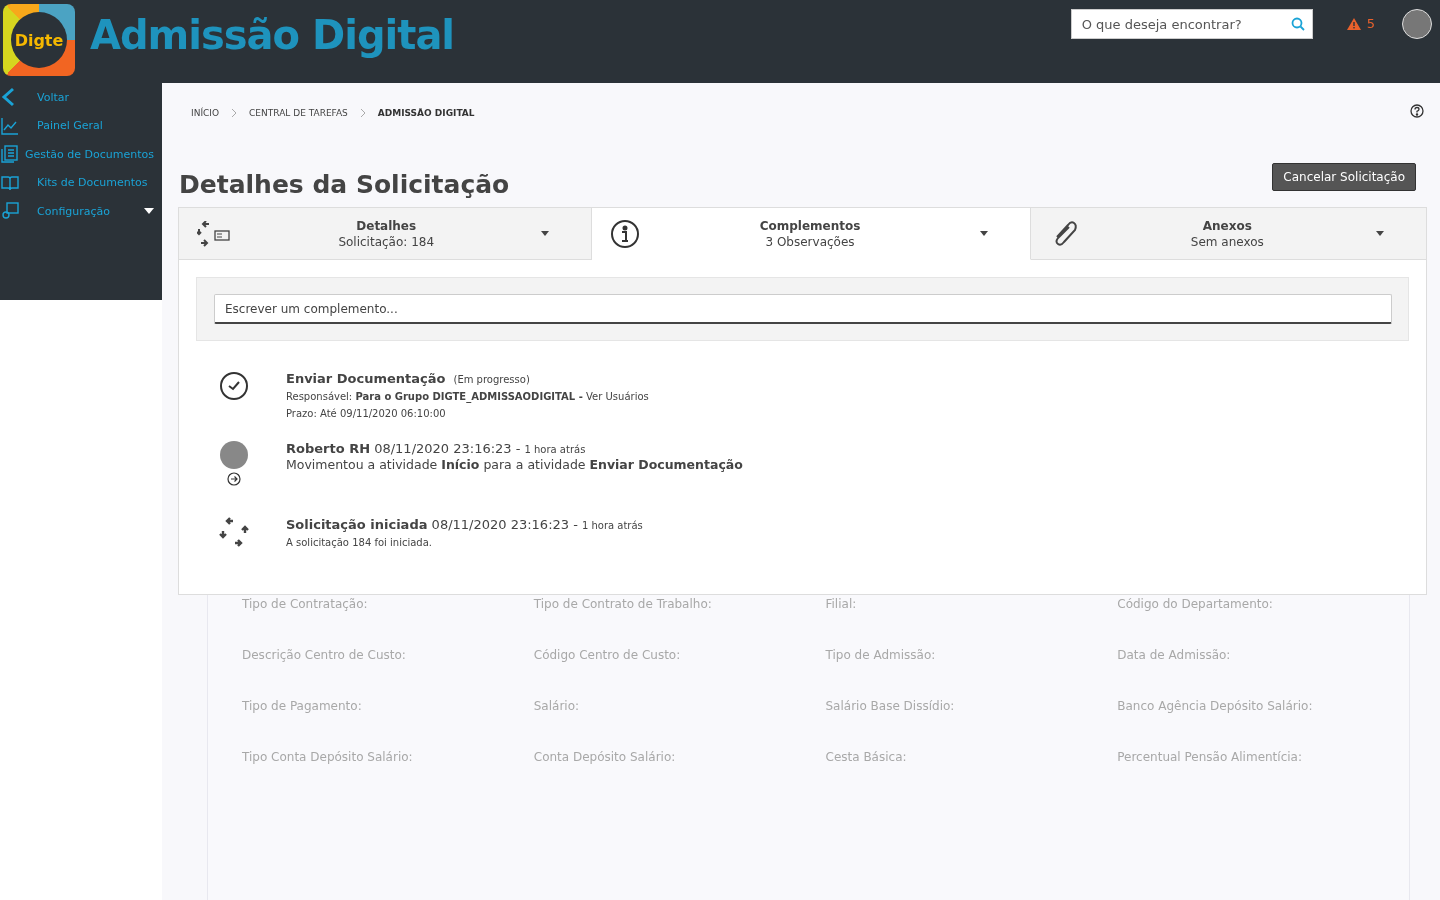 Image resolution: width=1440 pixels, height=900 pixels. I want to click on field-label: Conta Depósito Salário:, so click(605, 758).